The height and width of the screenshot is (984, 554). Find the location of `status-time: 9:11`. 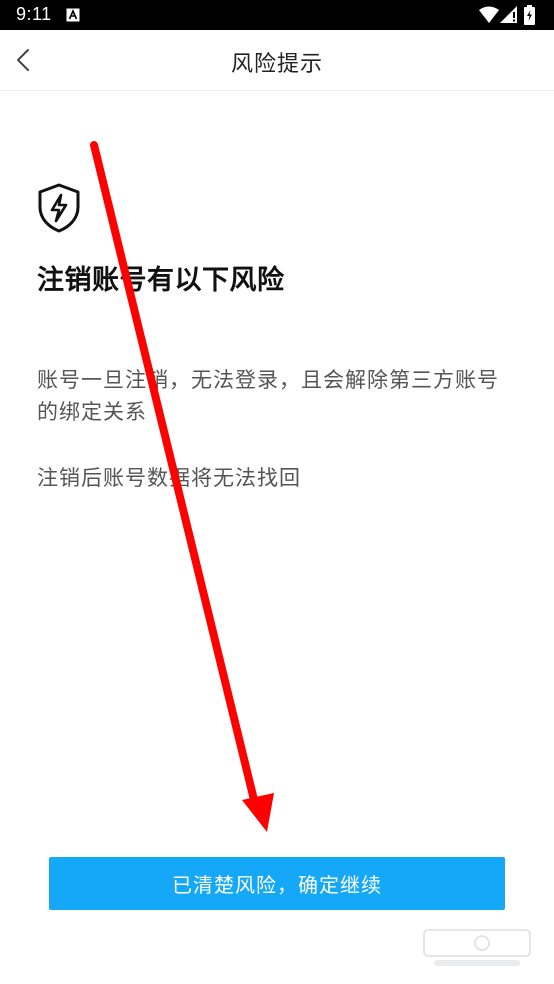

status-time: 9:11 is located at coordinates (34, 14).